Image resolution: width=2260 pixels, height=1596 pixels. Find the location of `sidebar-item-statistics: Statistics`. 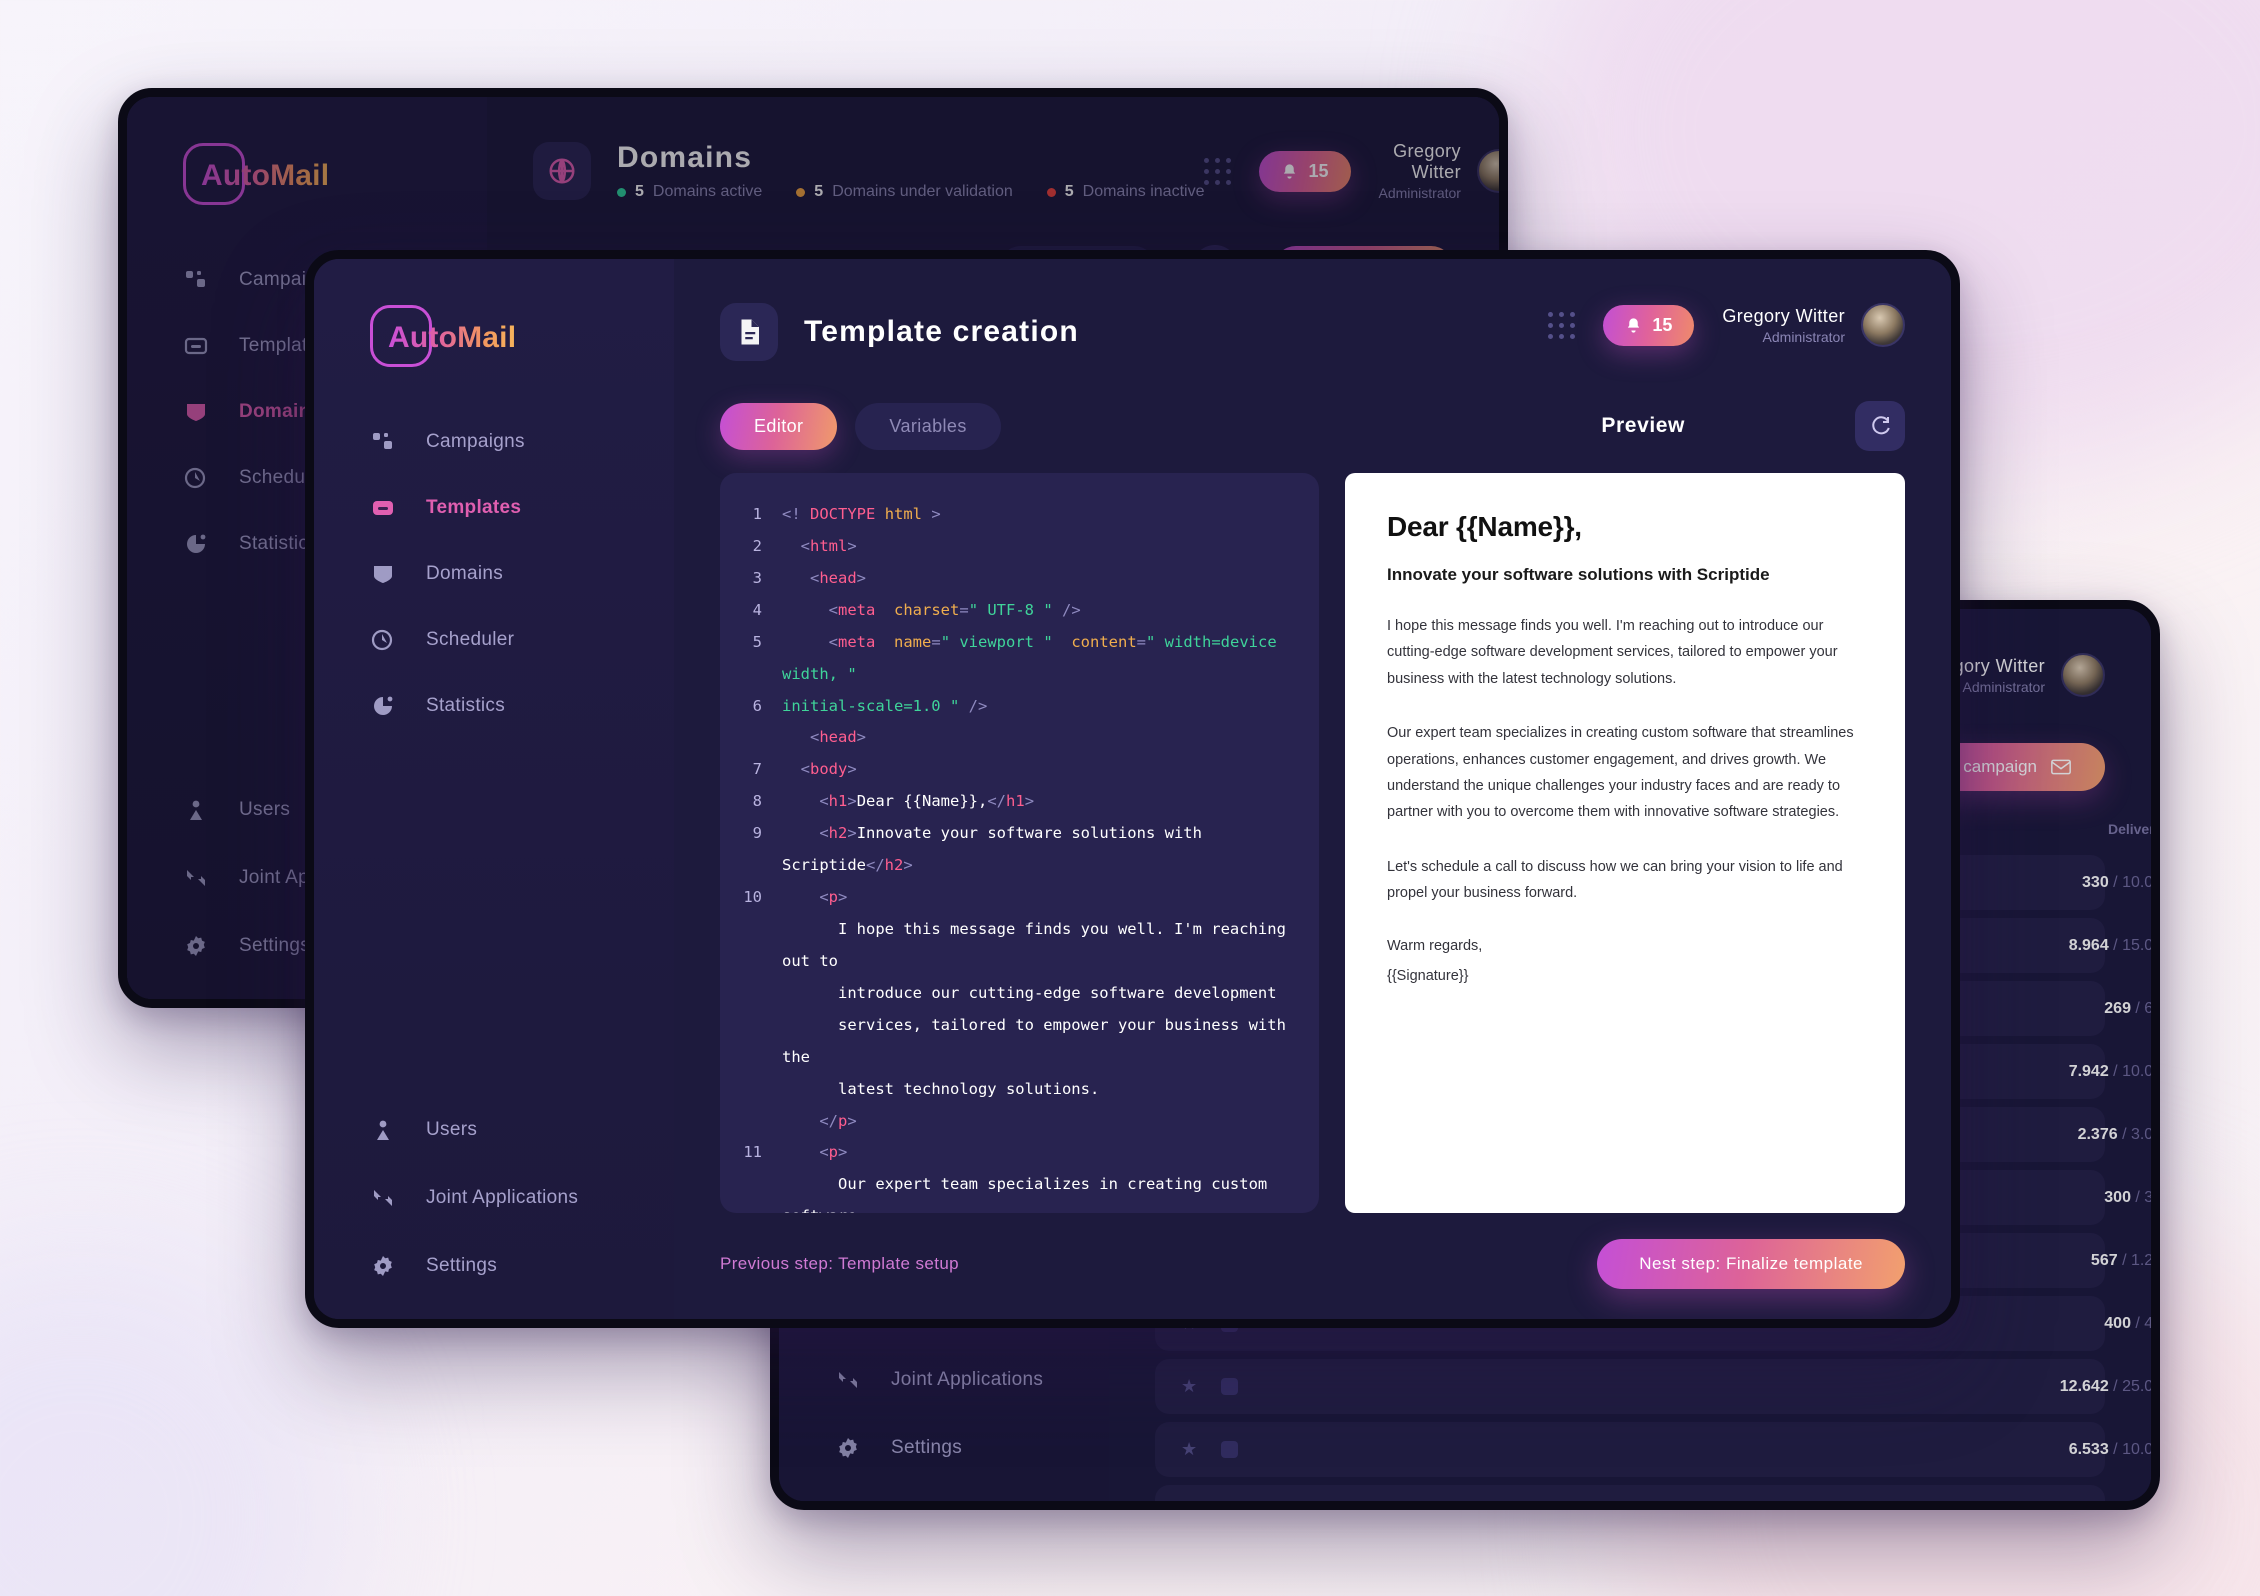

sidebar-item-statistics: Statistics is located at coordinates (522, 706).